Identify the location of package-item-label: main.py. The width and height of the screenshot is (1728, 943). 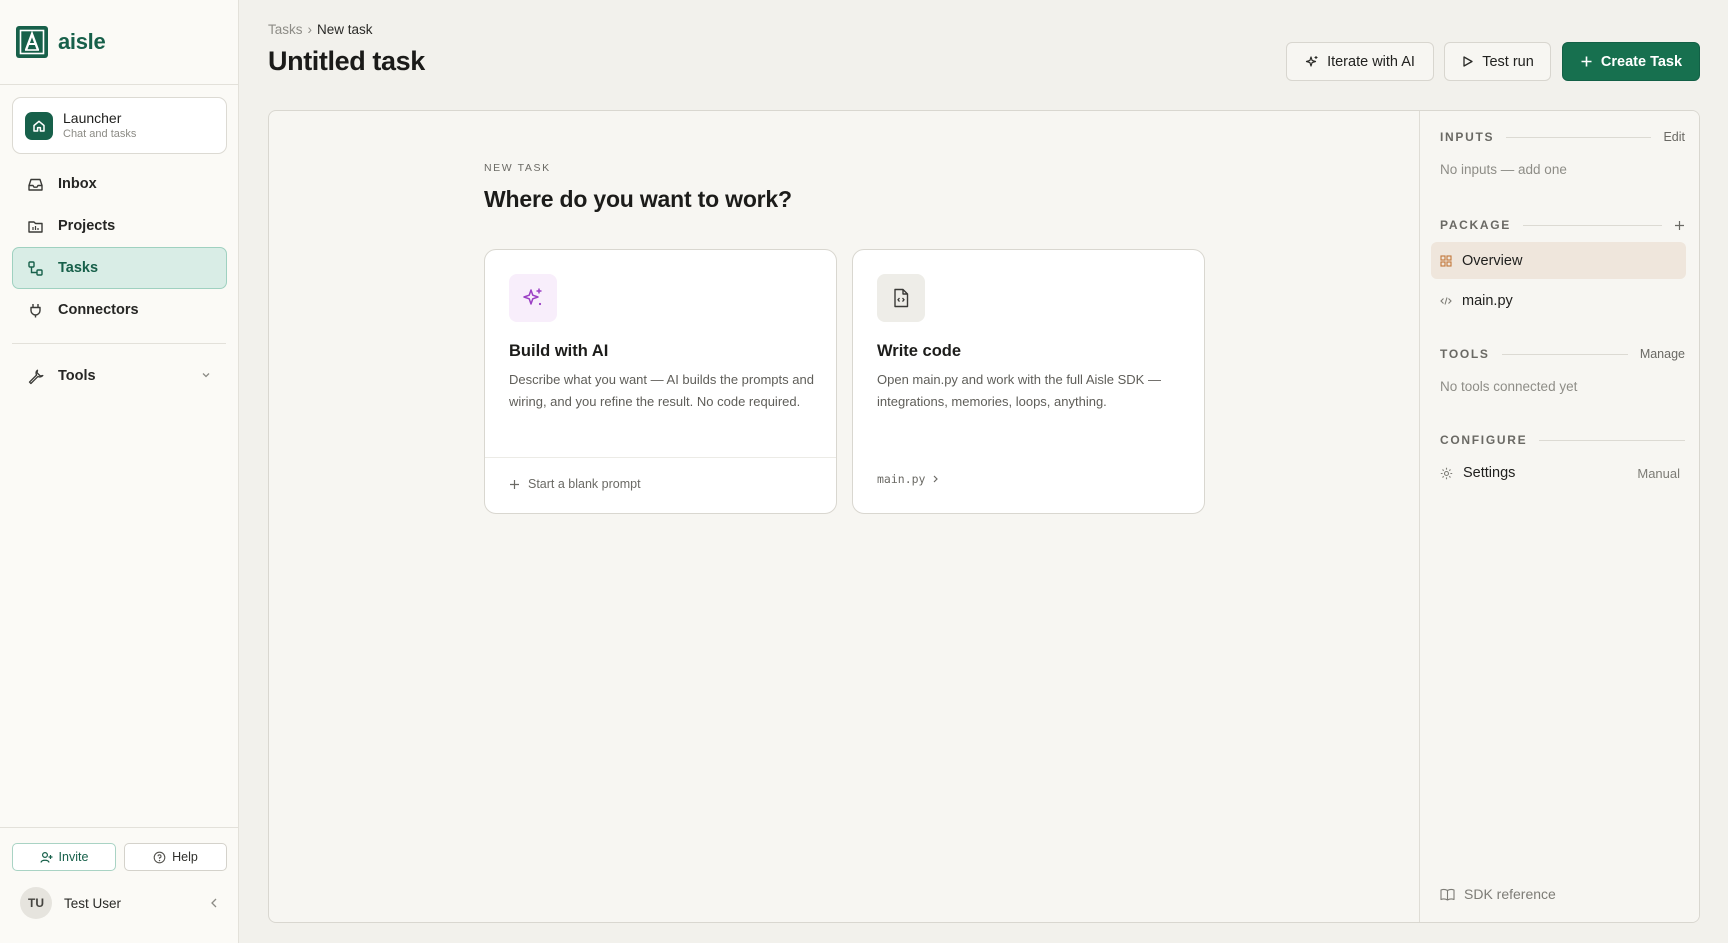
(1487, 300).